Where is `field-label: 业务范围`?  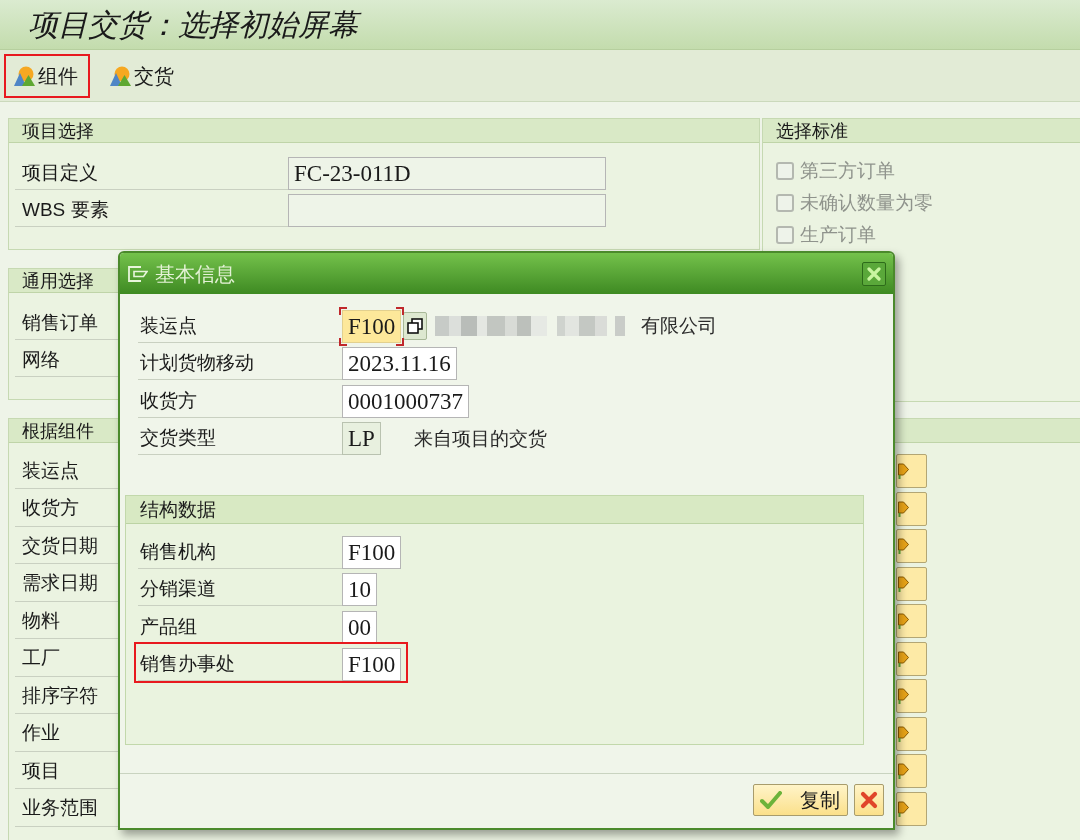 field-label: 业务范围 is located at coordinates (60, 808).